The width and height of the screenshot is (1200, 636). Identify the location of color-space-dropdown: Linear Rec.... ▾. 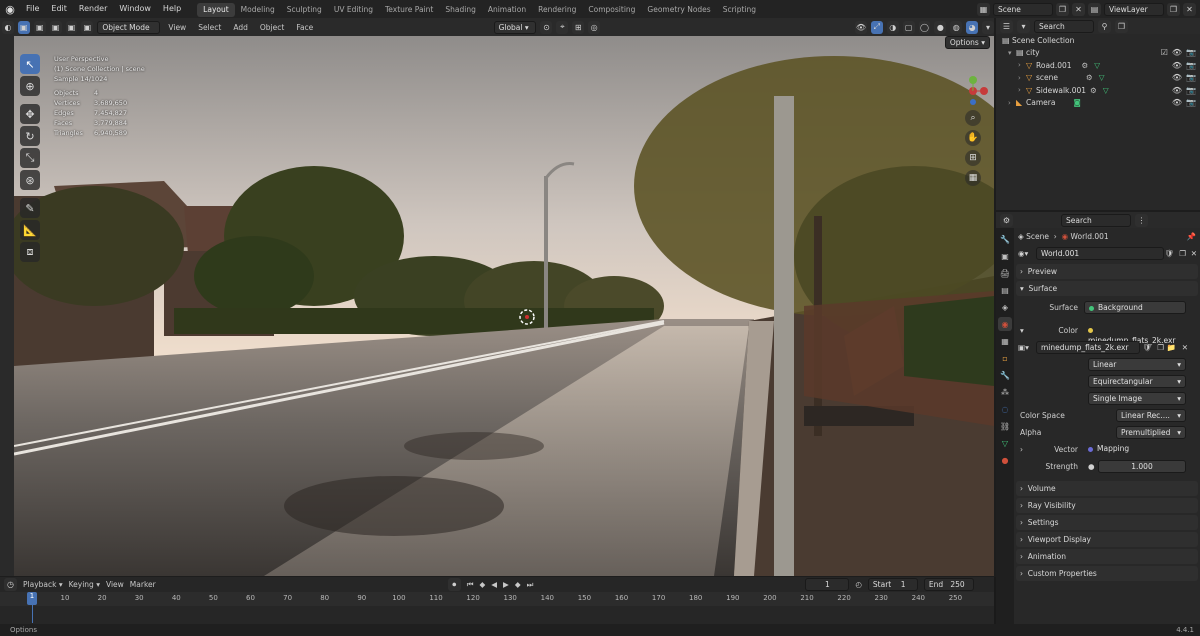
(1151, 415).